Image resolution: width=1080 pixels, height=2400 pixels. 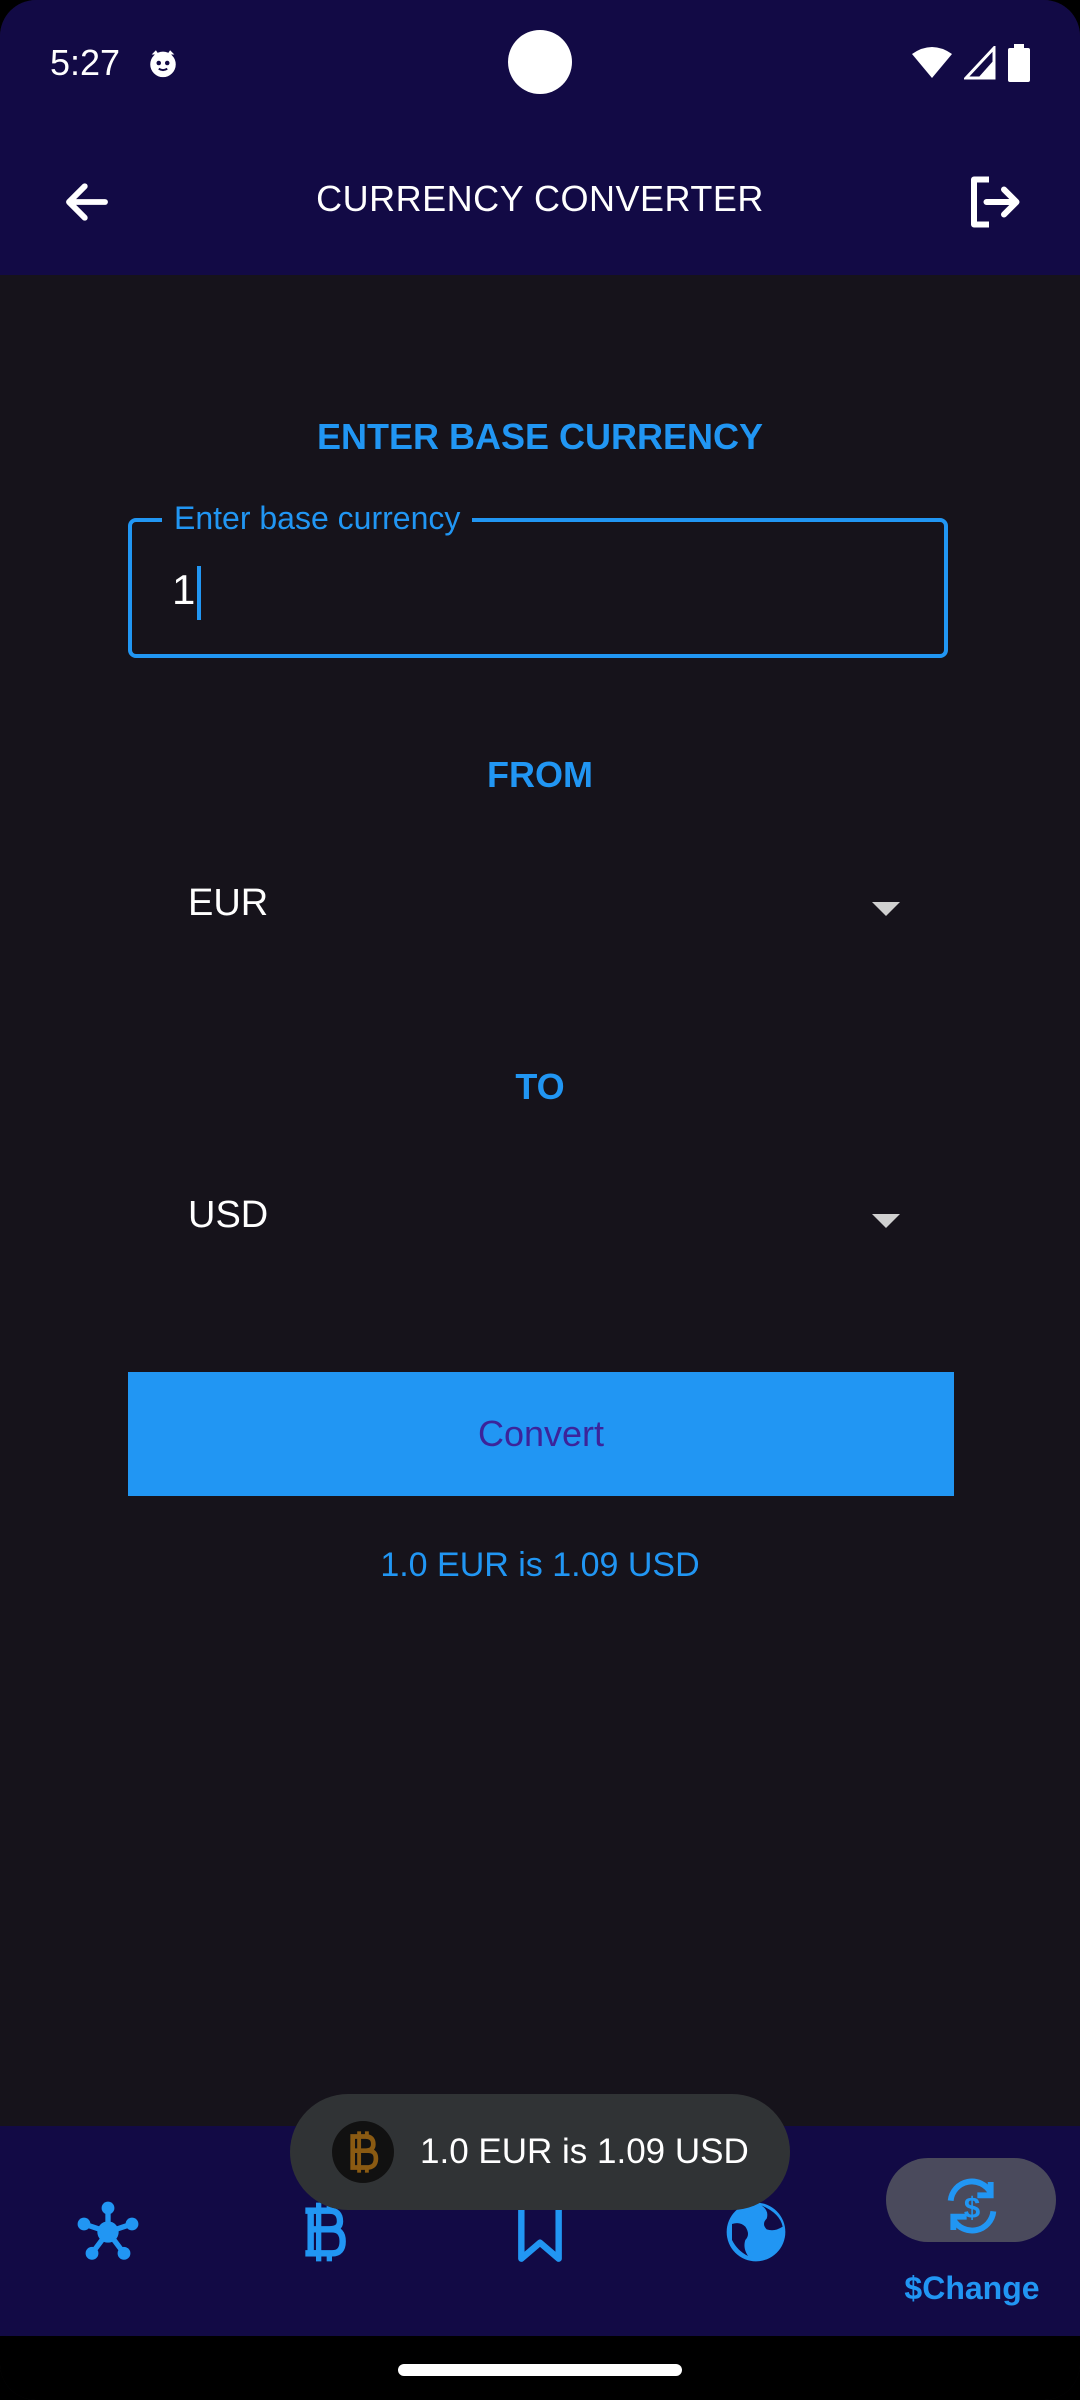 I want to click on to-heading: TO, so click(x=540, y=1086).